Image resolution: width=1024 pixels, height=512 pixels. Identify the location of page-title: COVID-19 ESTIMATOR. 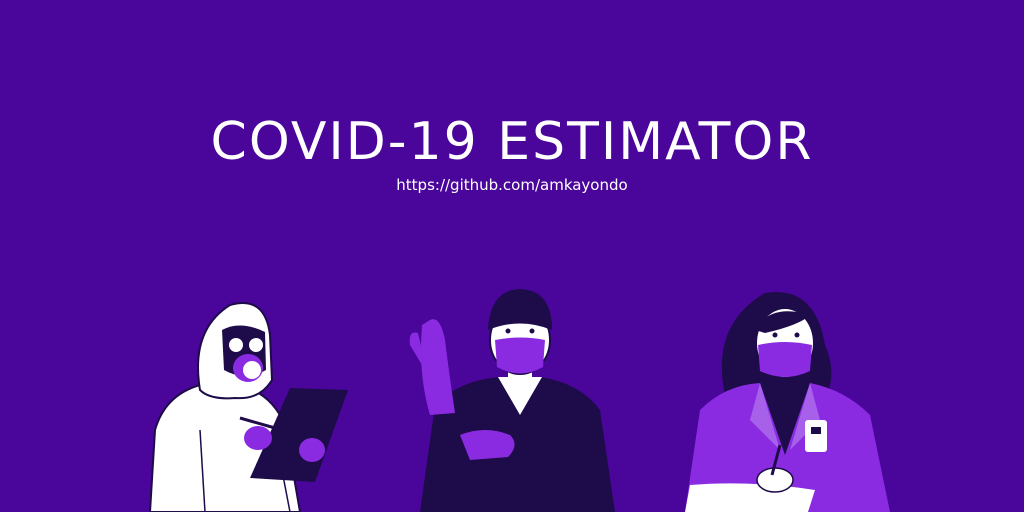
(512, 142).